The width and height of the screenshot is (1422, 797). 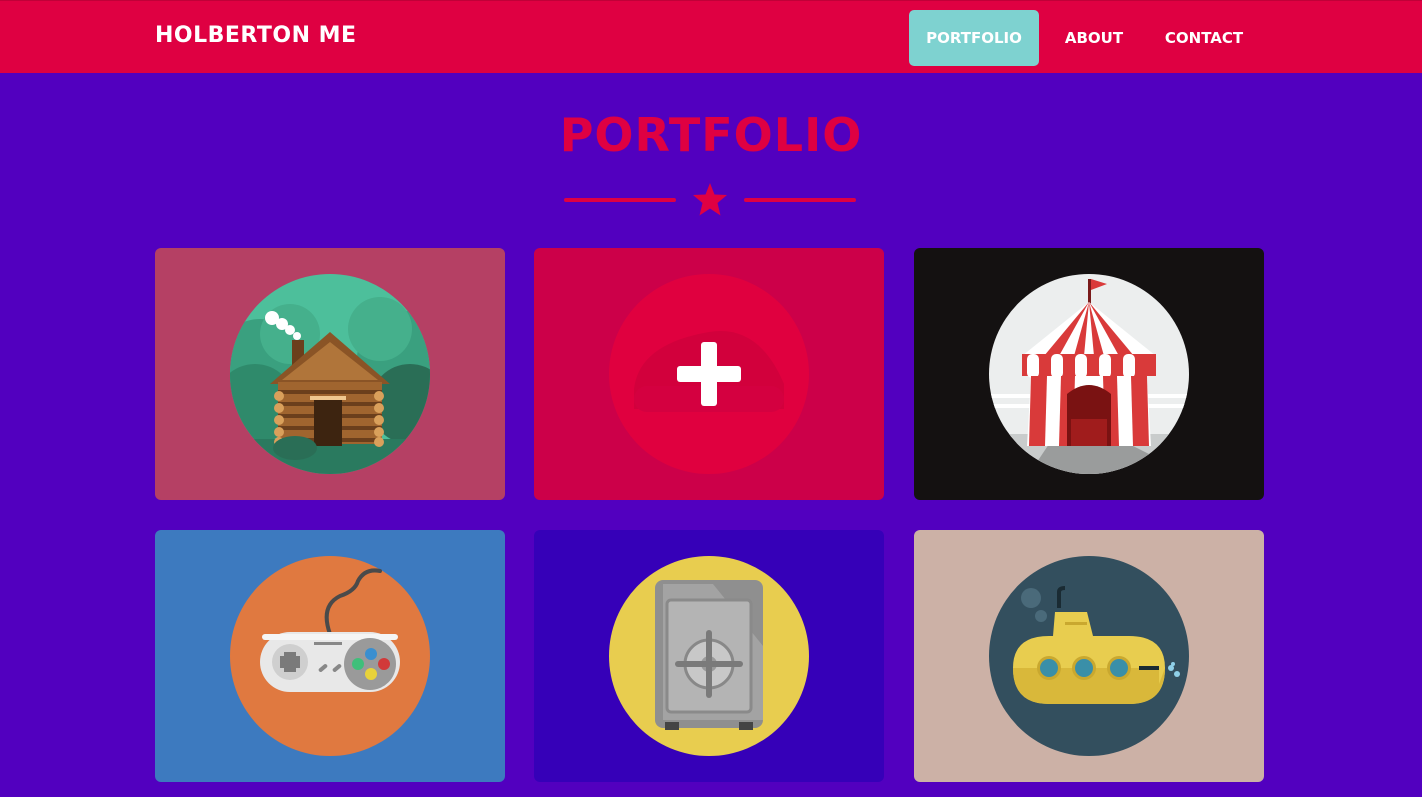 What do you see at coordinates (711, 135) in the screenshot?
I see `section-title: PORTFOLIO` at bounding box center [711, 135].